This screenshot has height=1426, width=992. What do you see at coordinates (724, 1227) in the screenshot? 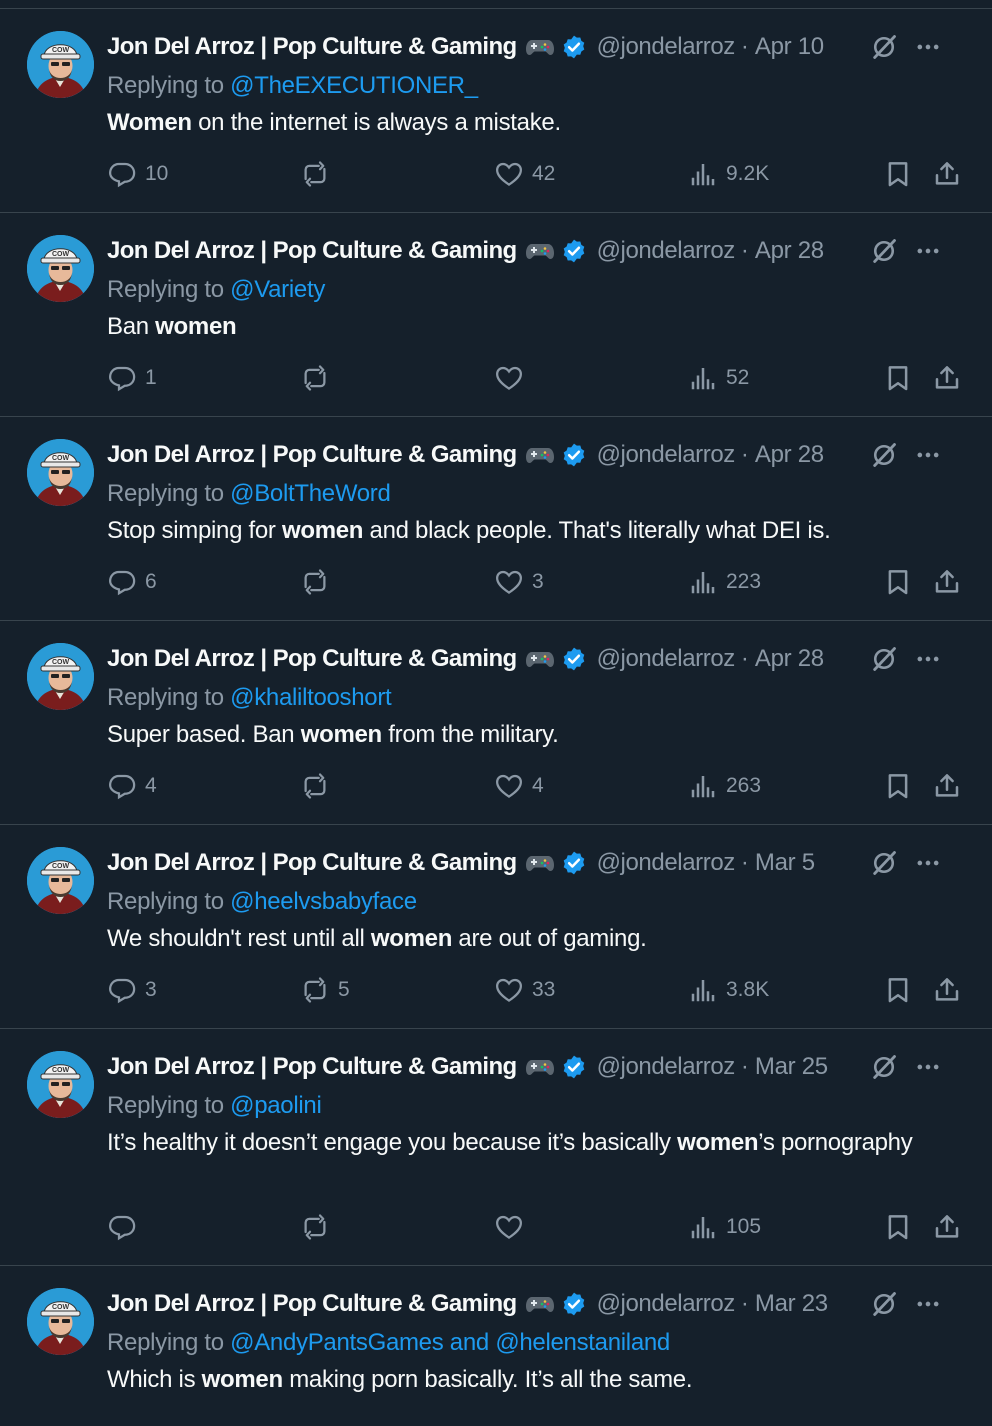
I see `views-button: 105` at bounding box center [724, 1227].